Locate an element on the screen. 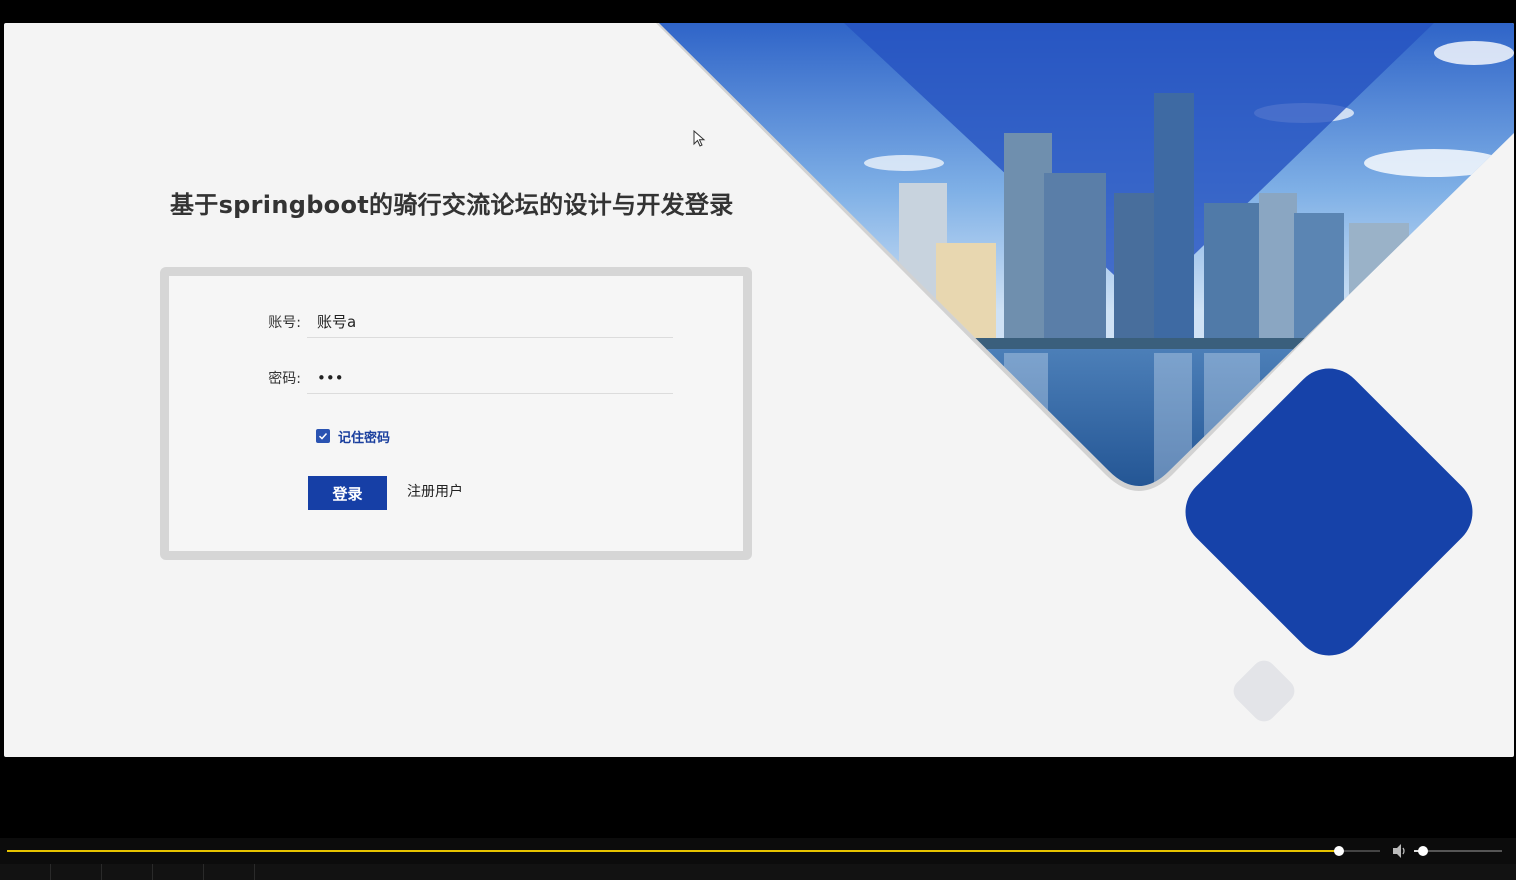 This screenshot has width=1516, height=880. account-row: 账号: is located at coordinates (469, 322).